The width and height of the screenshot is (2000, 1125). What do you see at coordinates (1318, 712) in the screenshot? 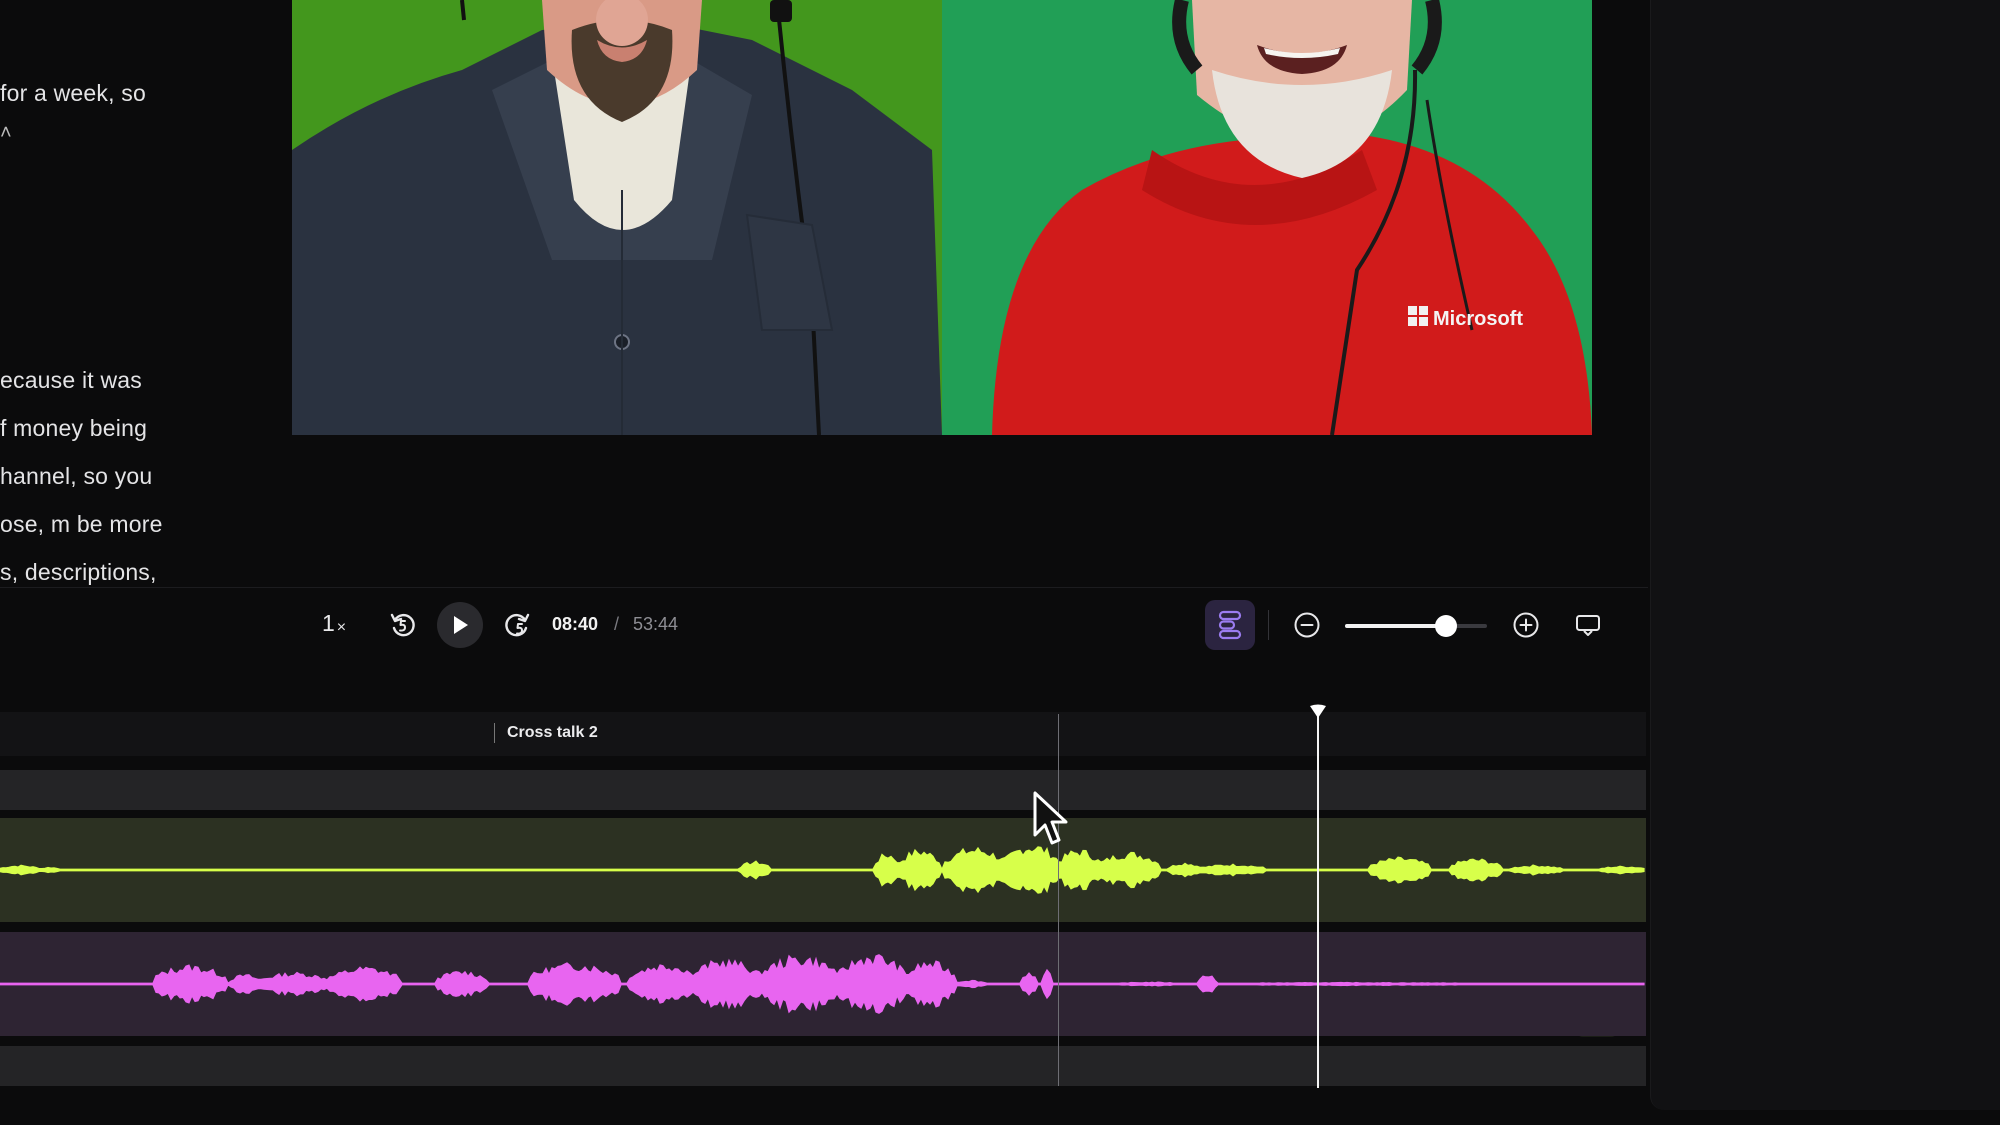
I see `playhead-handle` at bounding box center [1318, 712].